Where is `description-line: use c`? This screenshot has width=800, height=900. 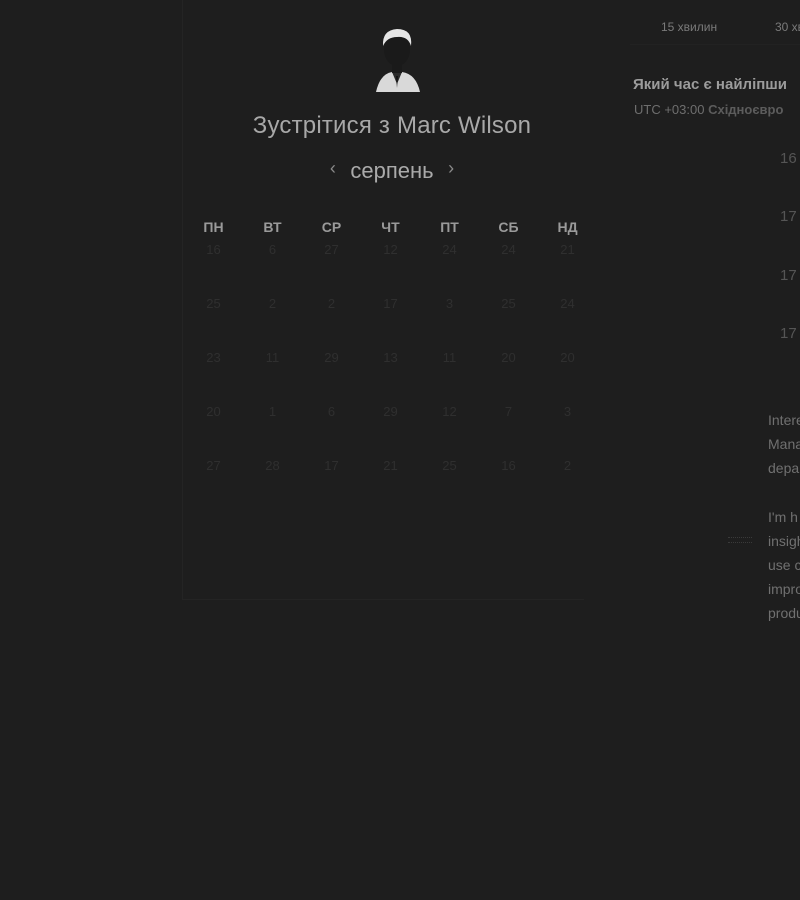
description-line: use c is located at coordinates (784, 565).